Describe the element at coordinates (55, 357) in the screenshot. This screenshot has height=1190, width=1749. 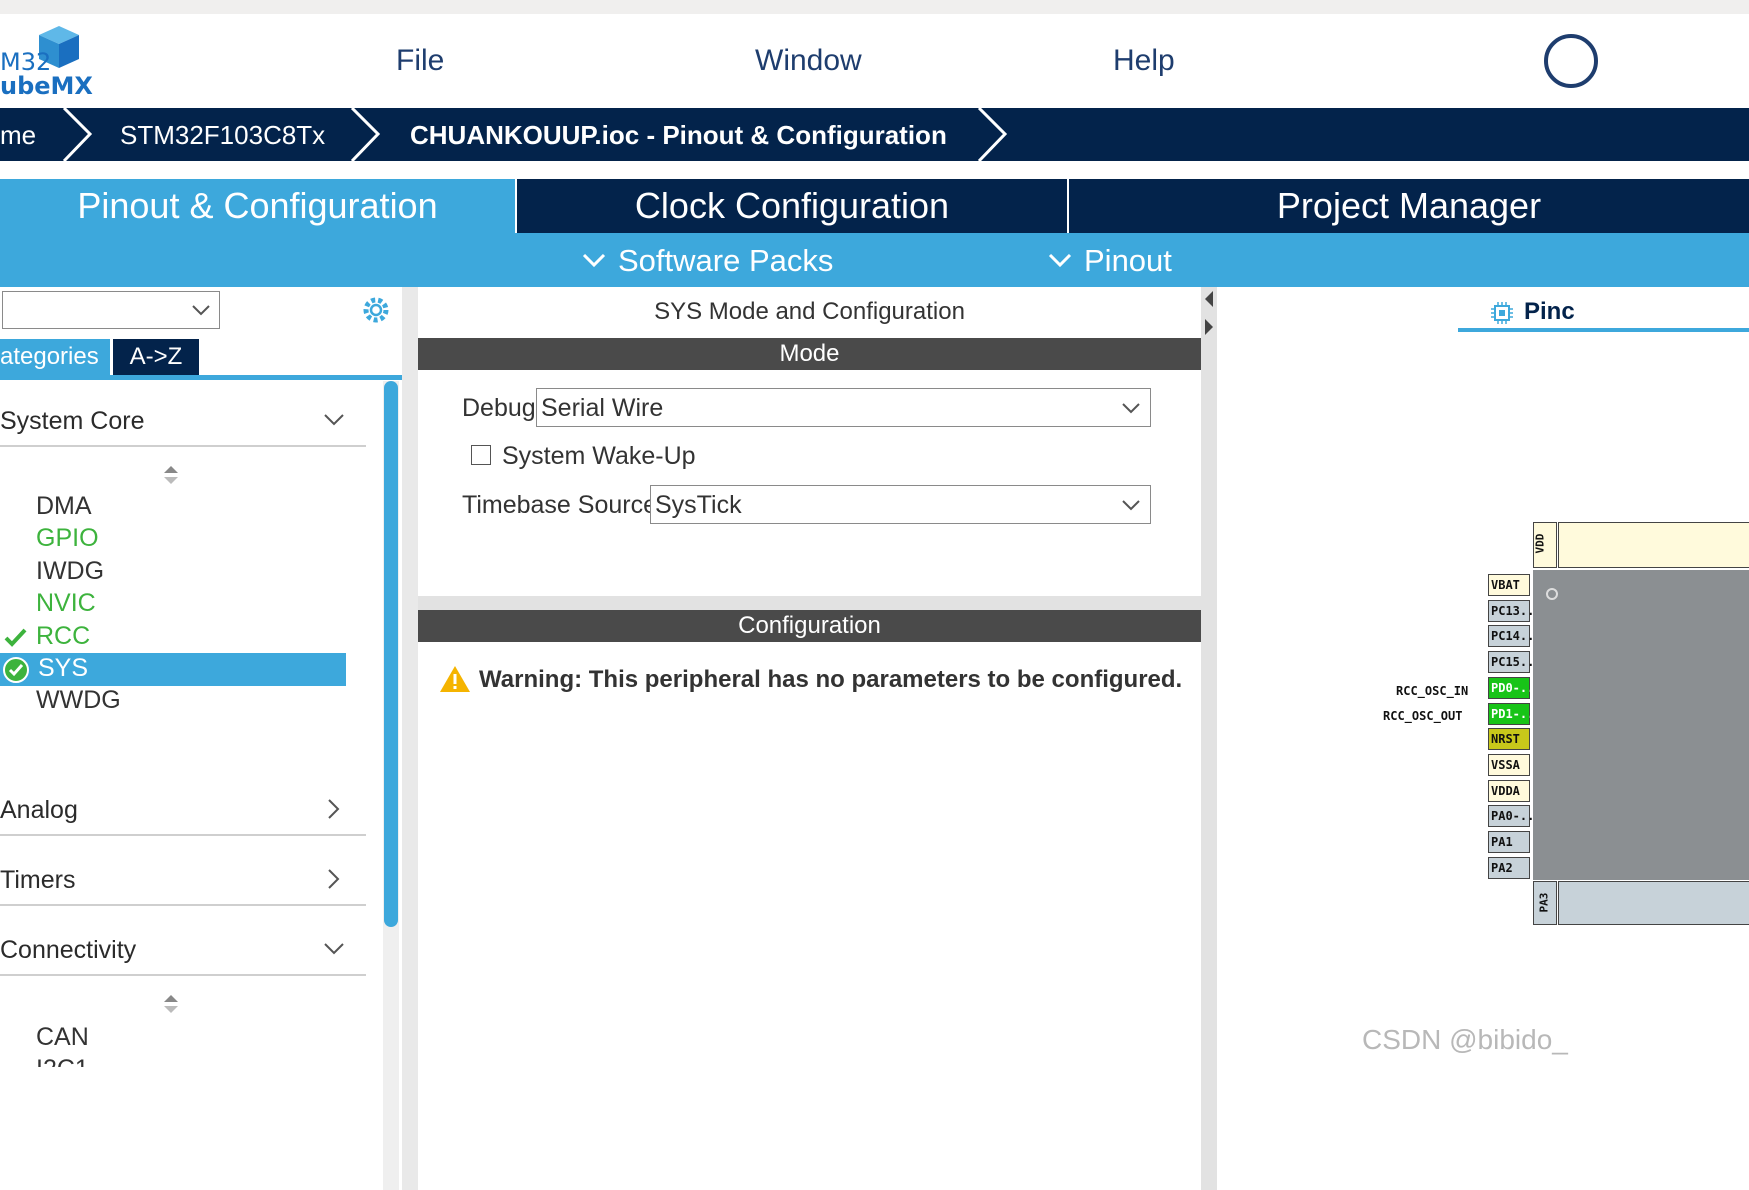
I see `tab-categories: ategories` at that location.